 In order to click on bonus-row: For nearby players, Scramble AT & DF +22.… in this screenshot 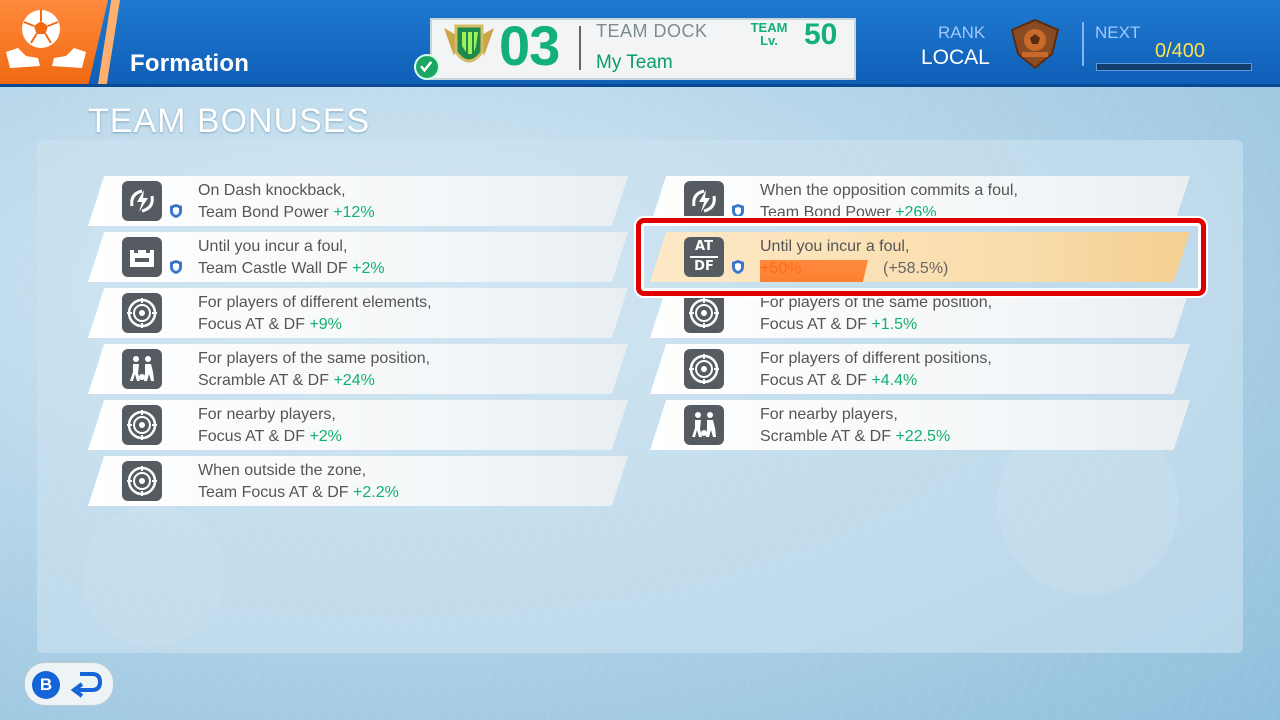, I will do `click(920, 425)`.